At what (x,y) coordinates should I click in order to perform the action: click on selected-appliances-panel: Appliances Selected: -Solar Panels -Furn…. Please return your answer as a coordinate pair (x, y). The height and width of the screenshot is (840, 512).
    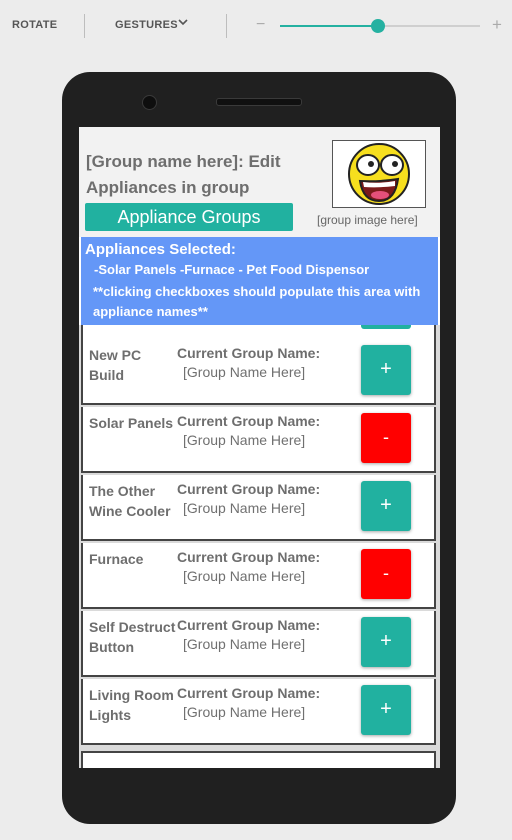
    Looking at the image, I should click on (259, 281).